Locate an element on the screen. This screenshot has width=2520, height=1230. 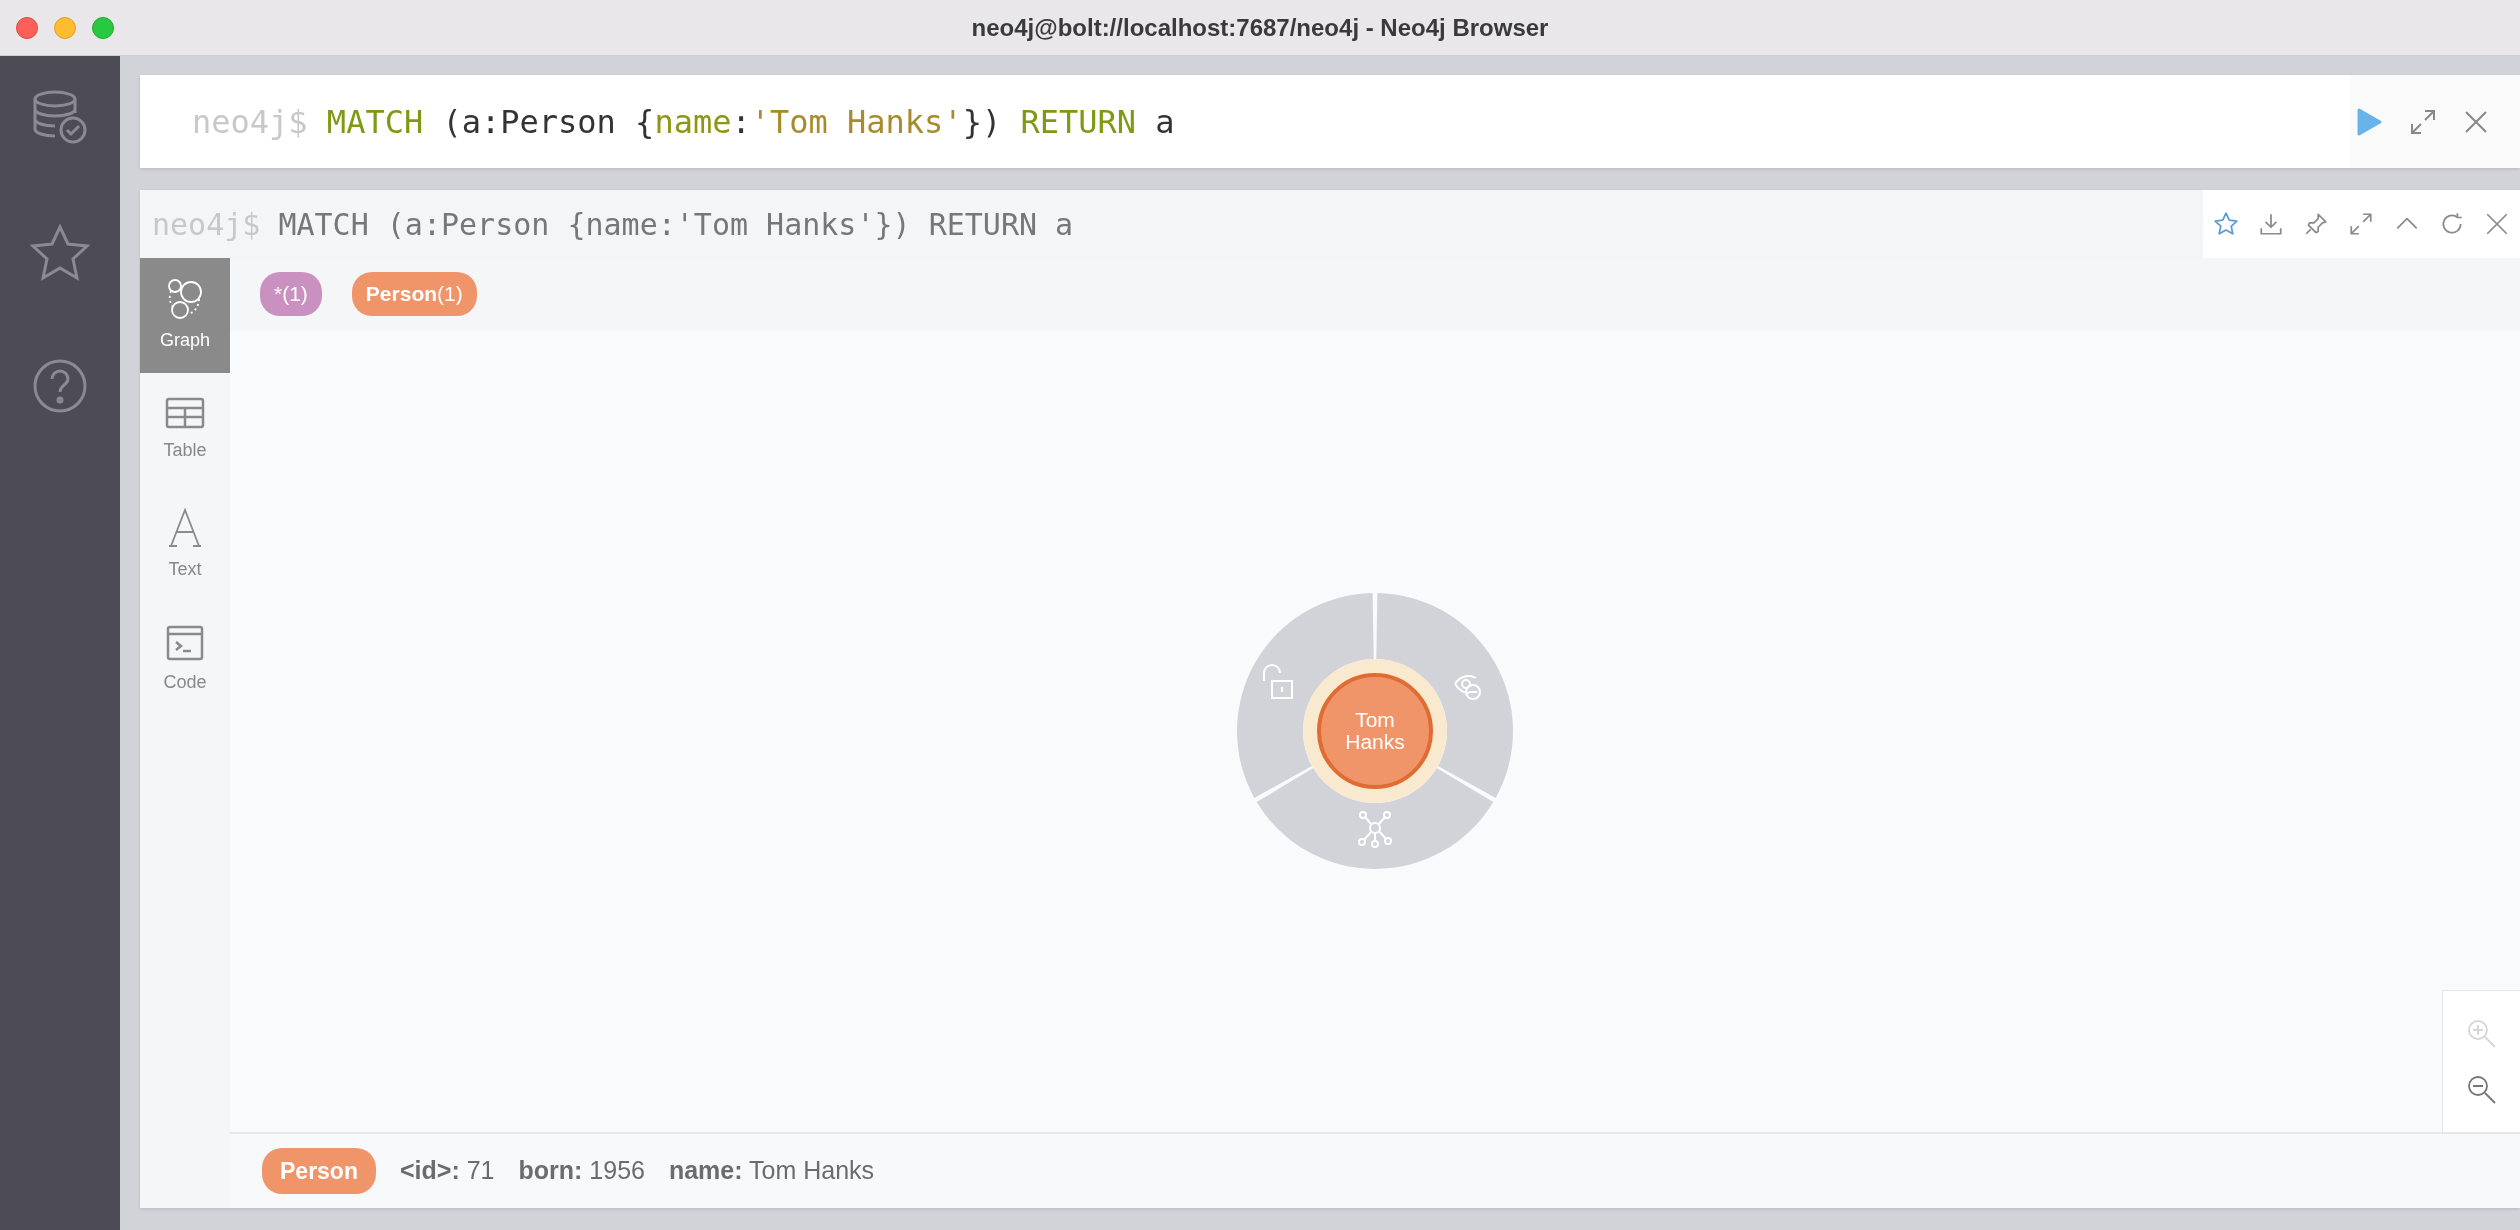
view-tab: Table is located at coordinates (185, 430).